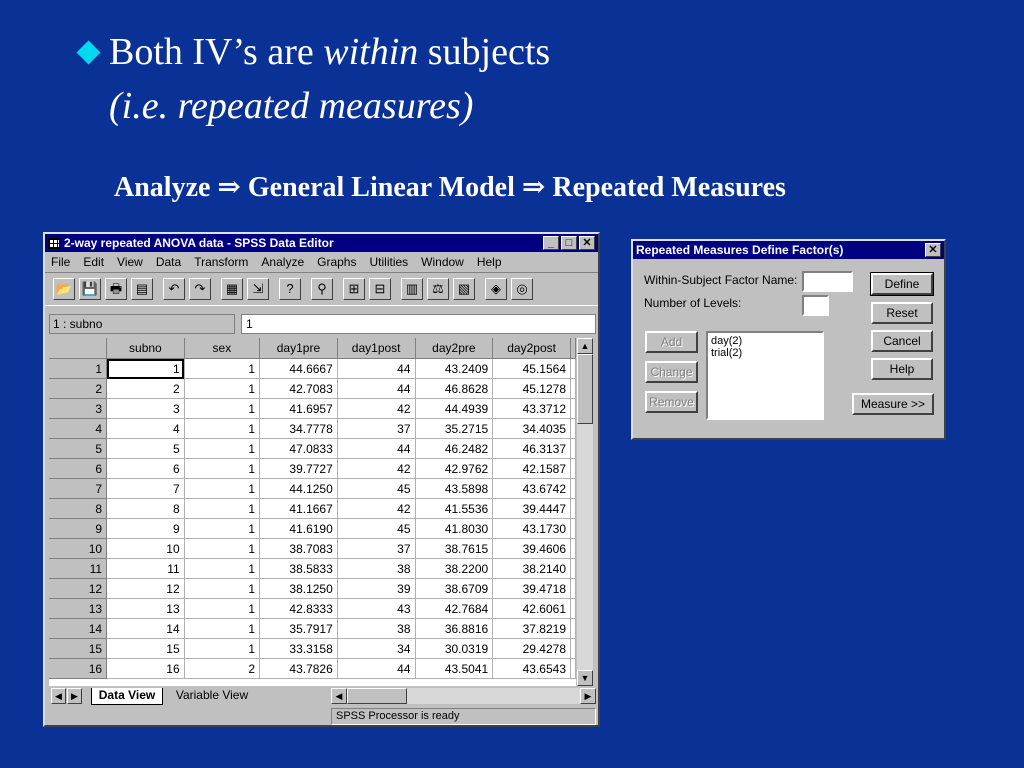 Image resolution: width=1024 pixels, height=768 pixels. I want to click on table-cell: 42, so click(376, 508).